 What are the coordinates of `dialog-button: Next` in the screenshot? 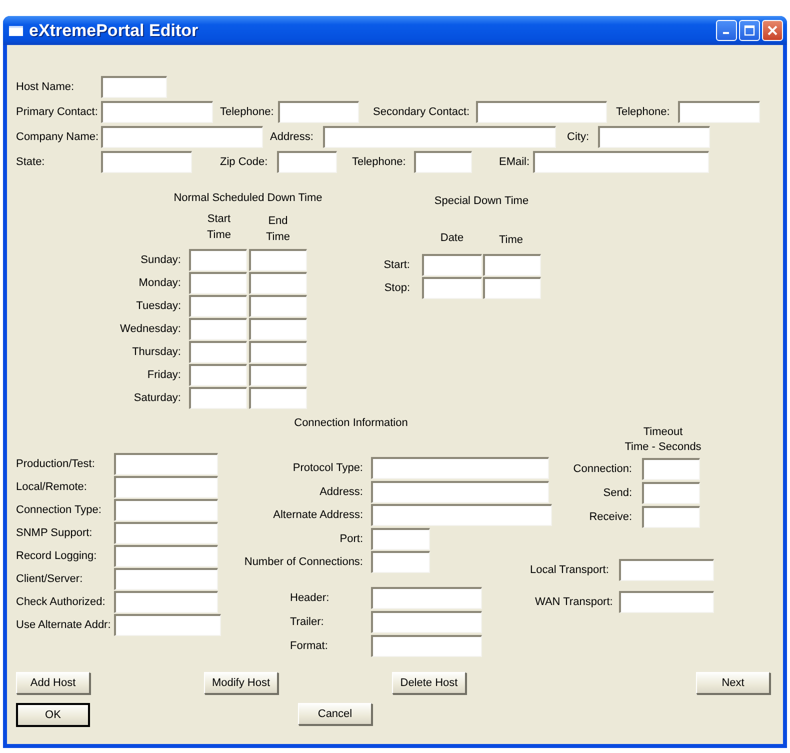 It's located at (733, 683).